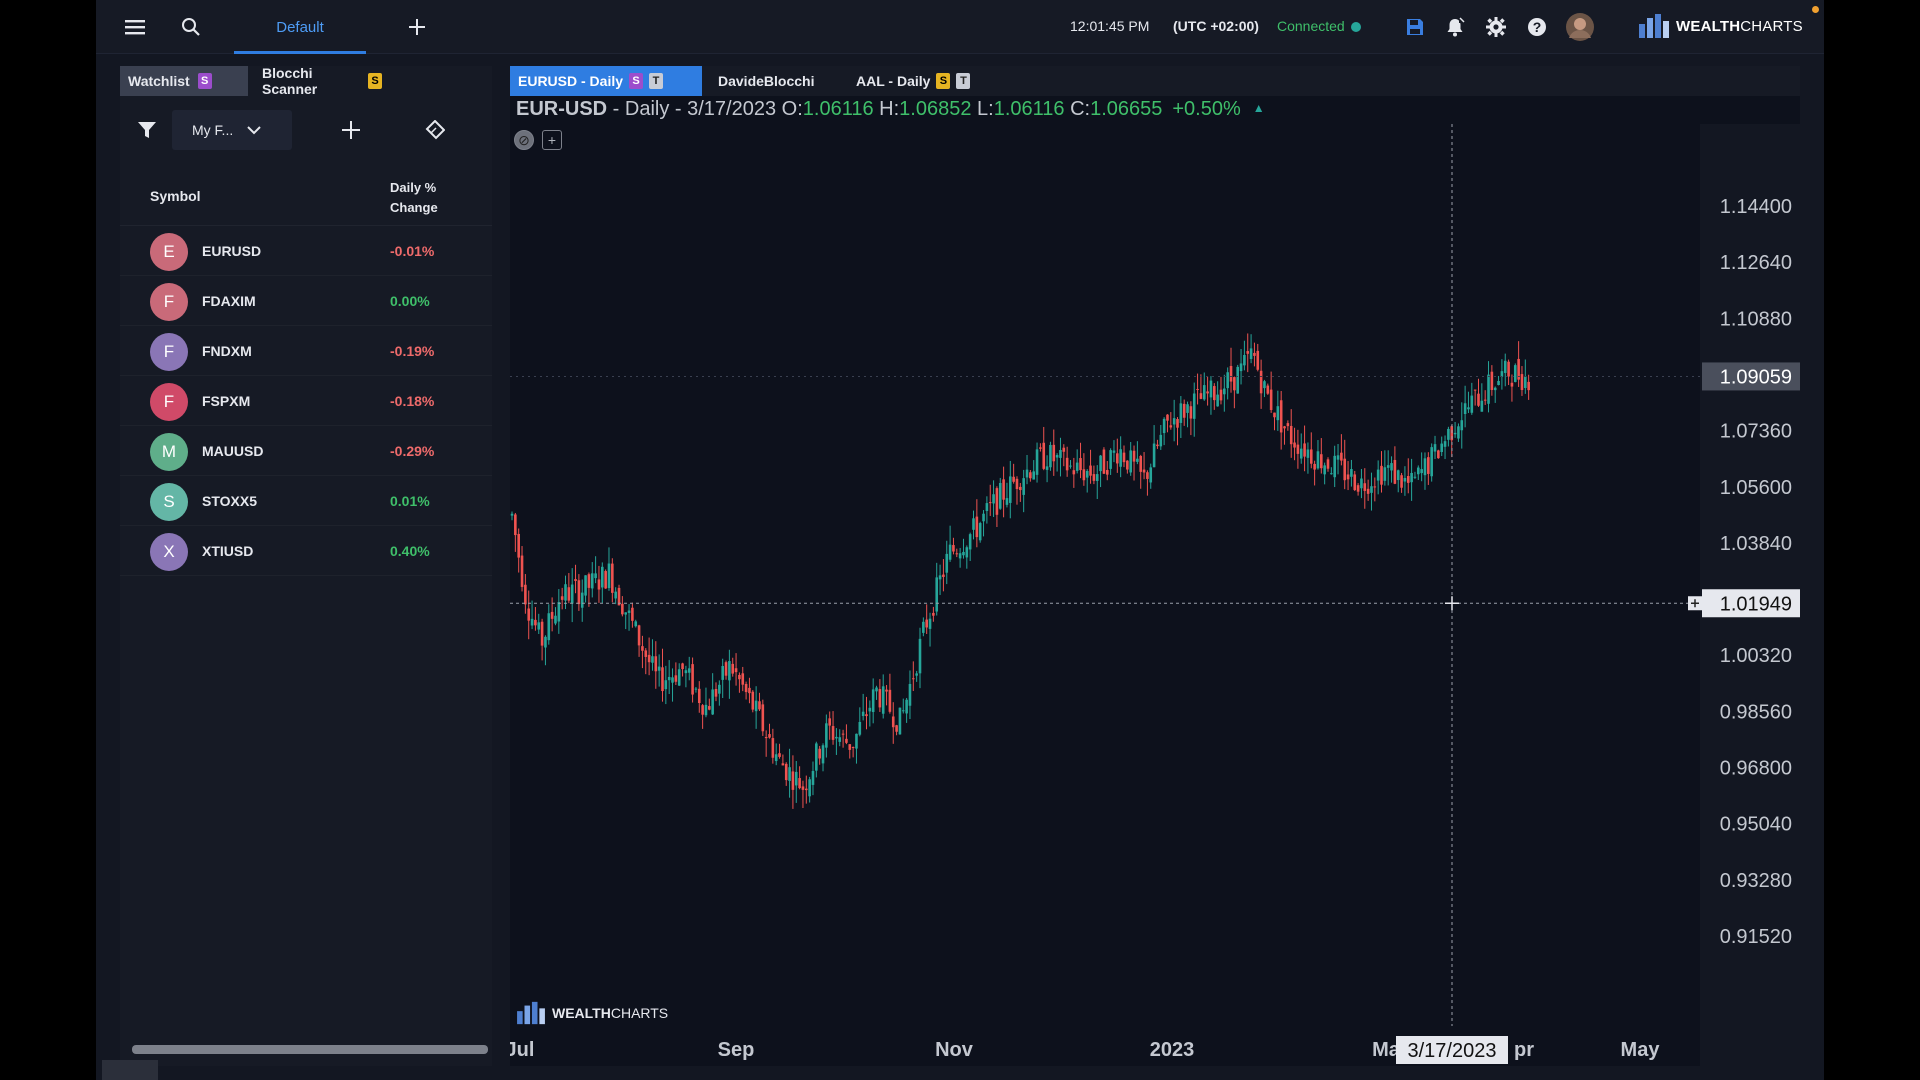  What do you see at coordinates (1496, 27) in the screenshot?
I see `settings-gear-icon` at bounding box center [1496, 27].